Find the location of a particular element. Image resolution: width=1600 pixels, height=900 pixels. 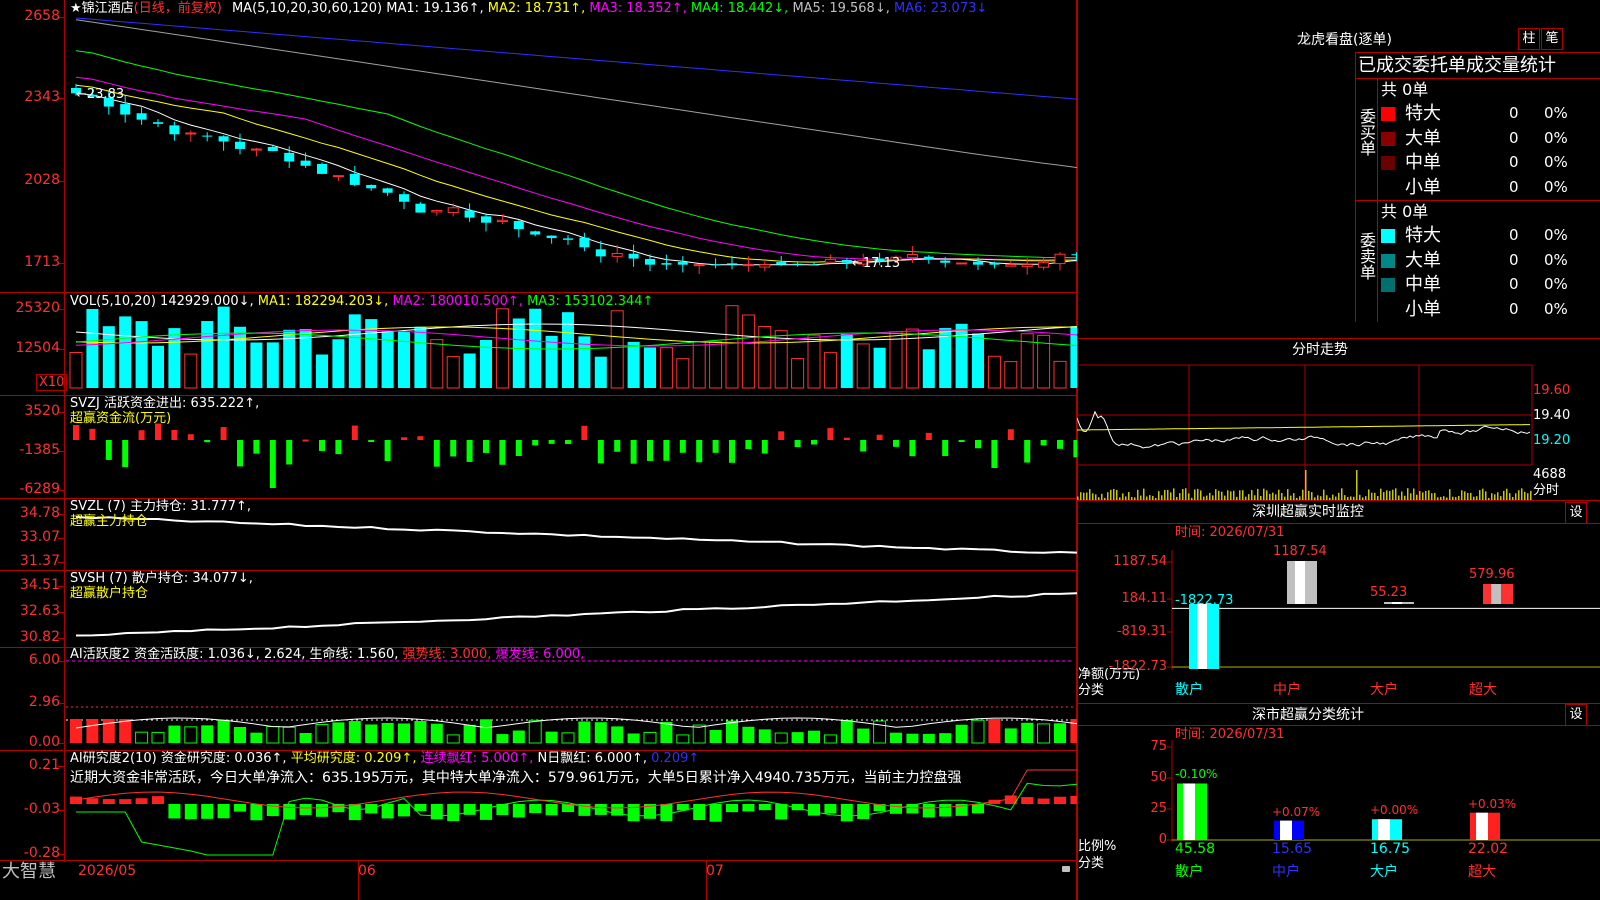

period-label: (日线，前复权) is located at coordinates (178, 8).